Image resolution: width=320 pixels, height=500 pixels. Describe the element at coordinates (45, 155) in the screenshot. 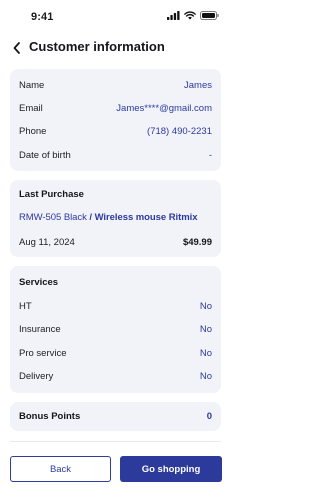

I see `dob-label: Date of birth` at that location.